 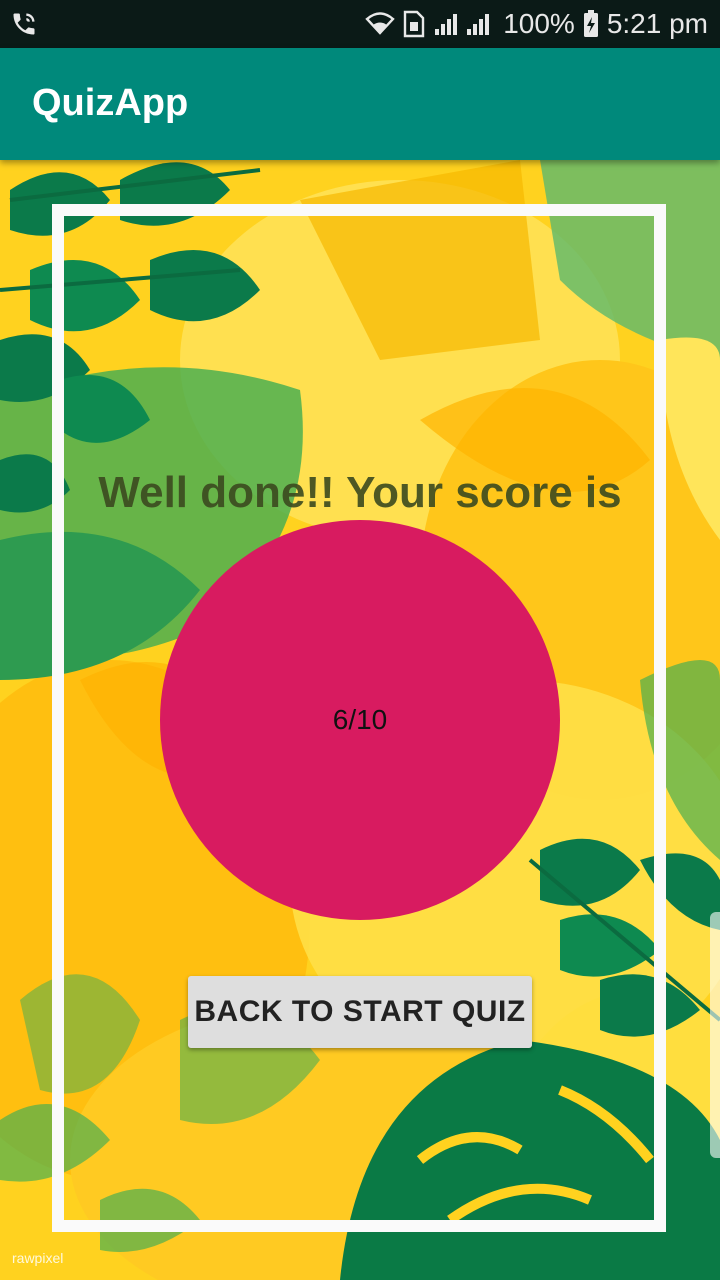 I want to click on app-bar: QuizApp, so click(x=360, y=104).